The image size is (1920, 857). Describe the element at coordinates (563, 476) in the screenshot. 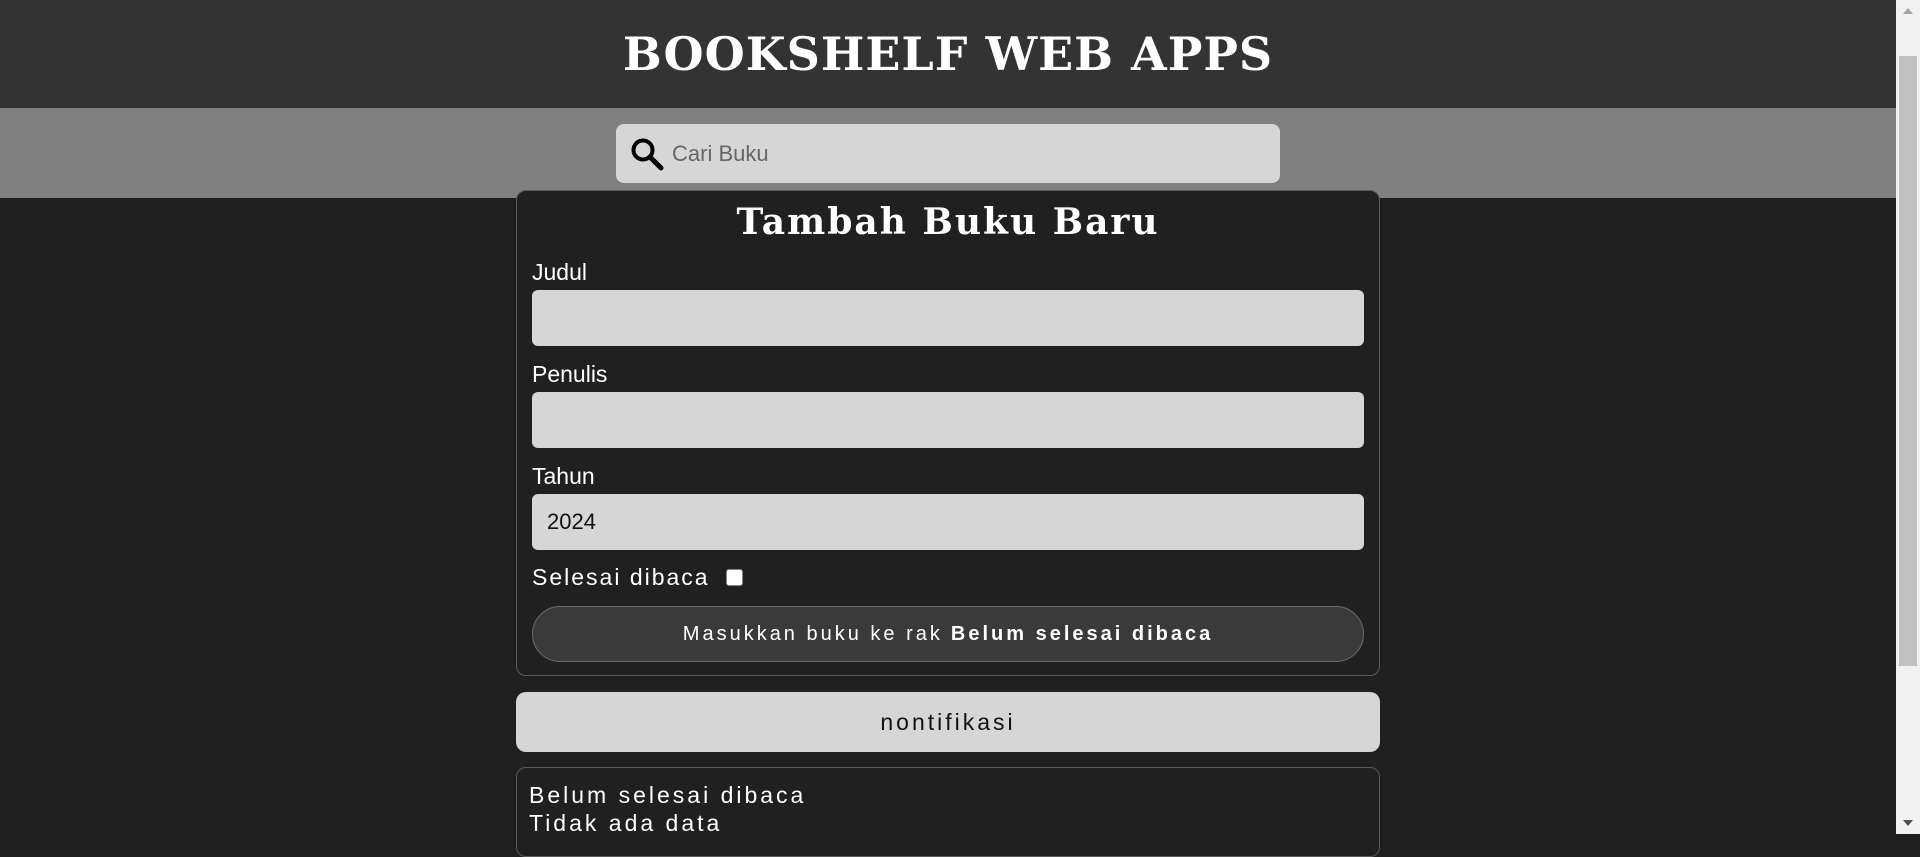

I see `tahun-label: Tahun` at that location.